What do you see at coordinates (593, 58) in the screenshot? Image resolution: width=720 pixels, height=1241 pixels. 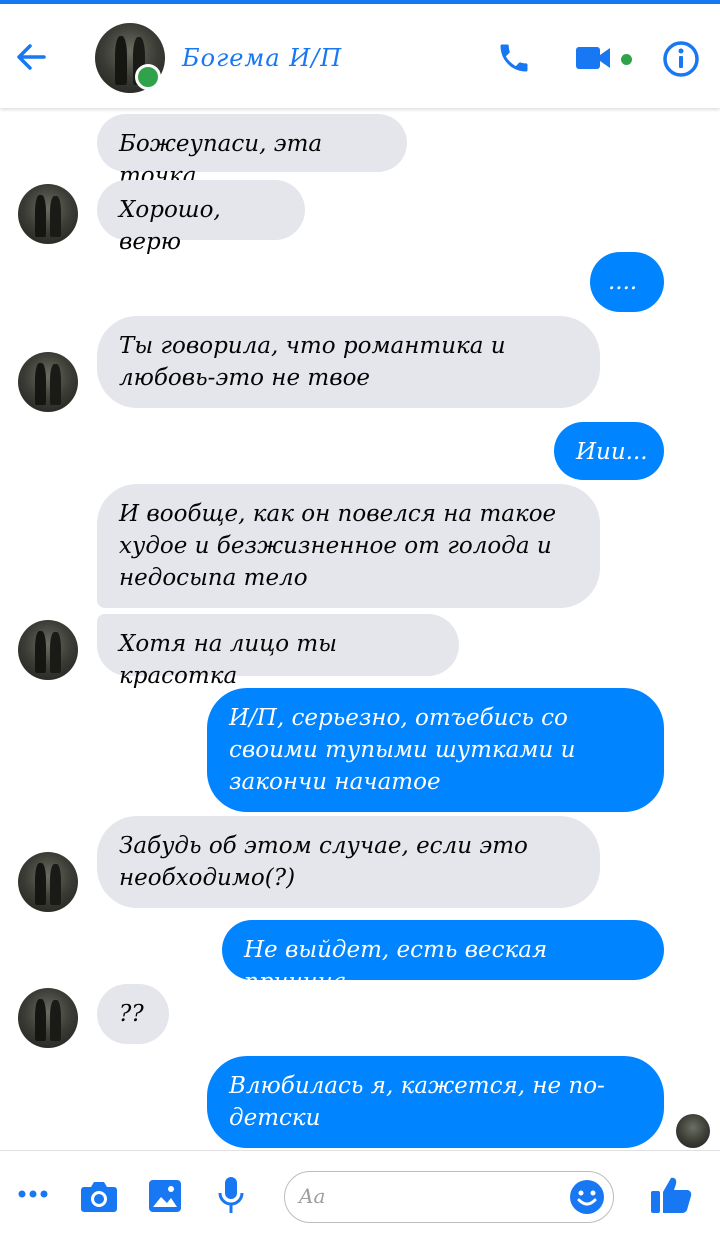 I see `video-call-icon` at bounding box center [593, 58].